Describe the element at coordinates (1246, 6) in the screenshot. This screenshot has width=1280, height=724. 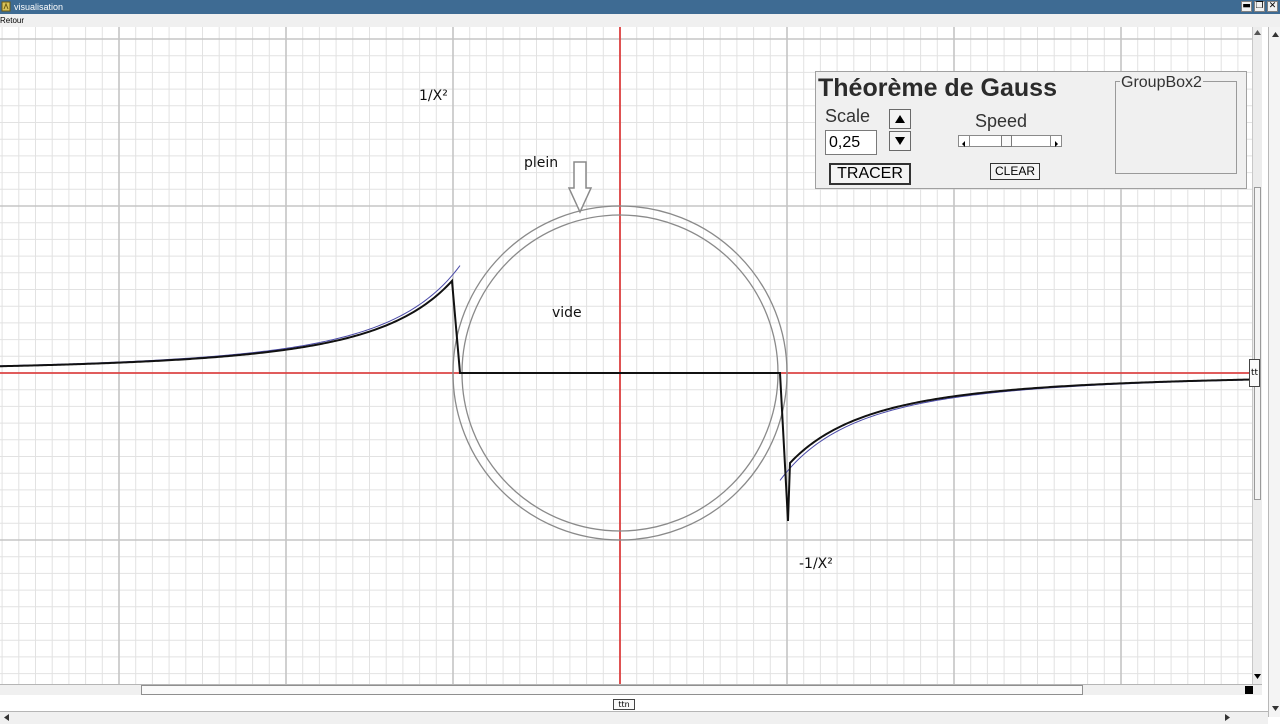
I see `minimize-button: ▬` at that location.